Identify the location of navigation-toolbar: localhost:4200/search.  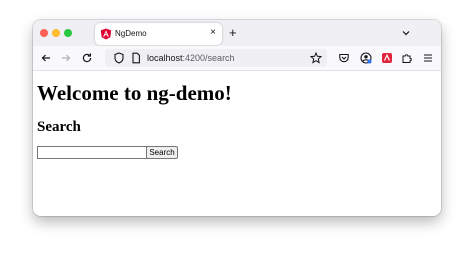
(237, 58).